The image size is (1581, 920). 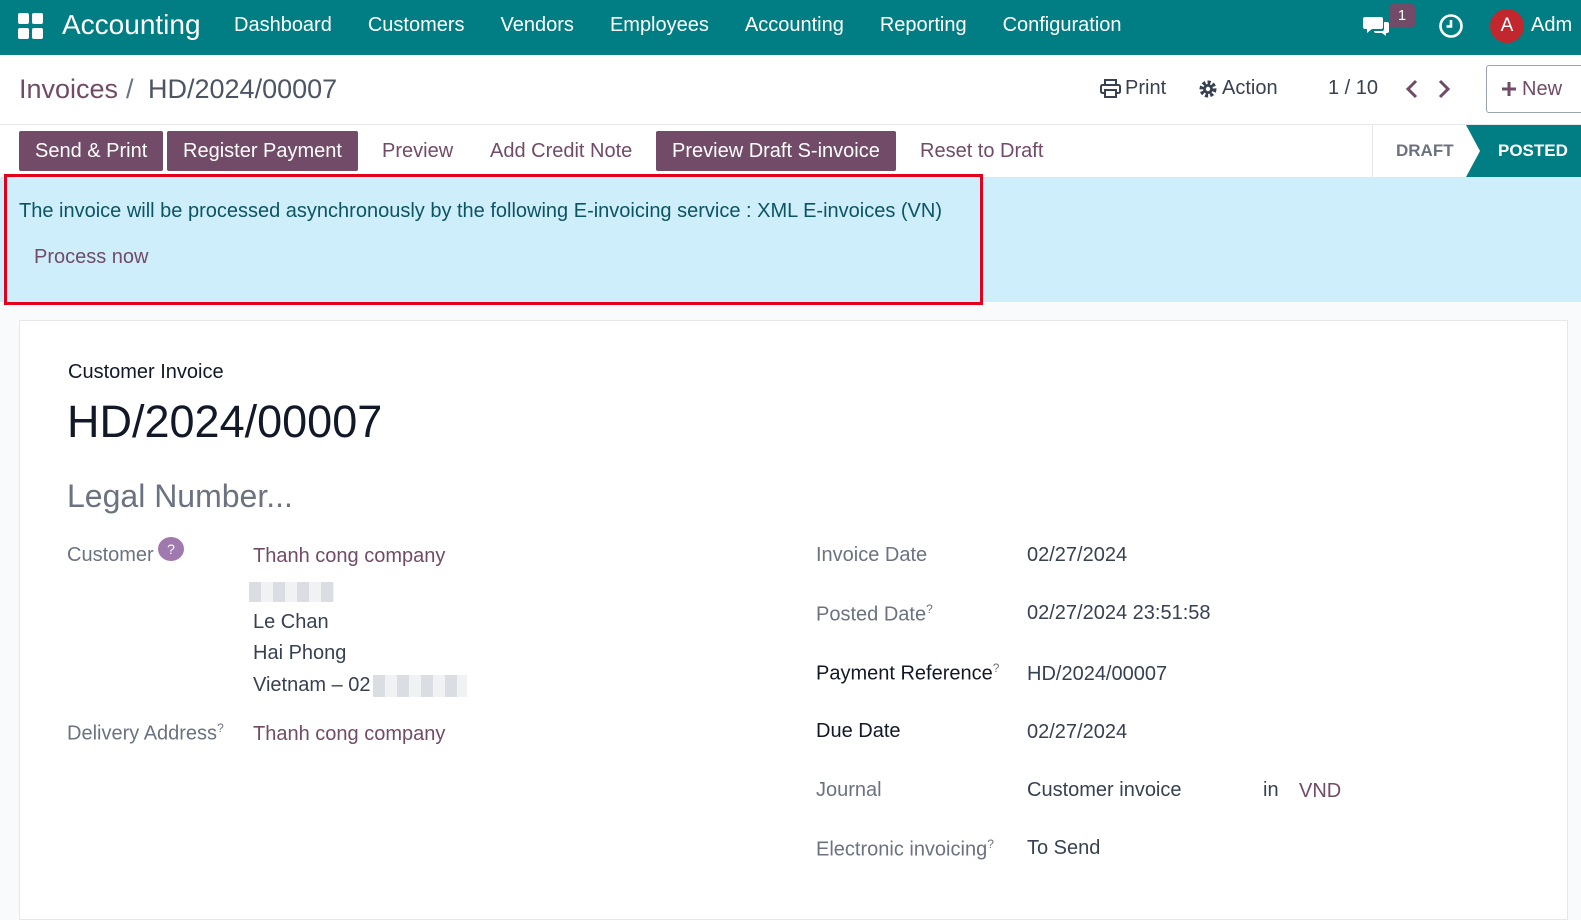 What do you see at coordinates (1412, 89) in the screenshot?
I see `chevron-left-icon` at bounding box center [1412, 89].